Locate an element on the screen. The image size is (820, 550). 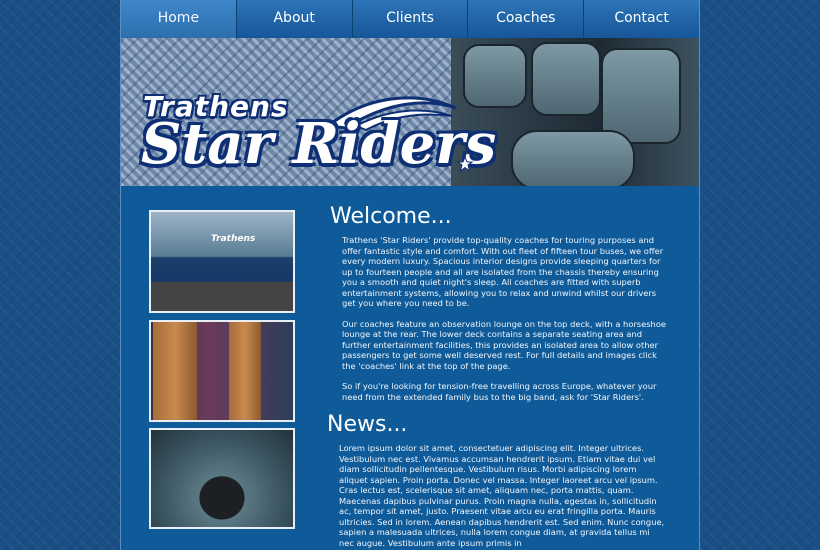
nav-home: Home is located at coordinates (179, 19).